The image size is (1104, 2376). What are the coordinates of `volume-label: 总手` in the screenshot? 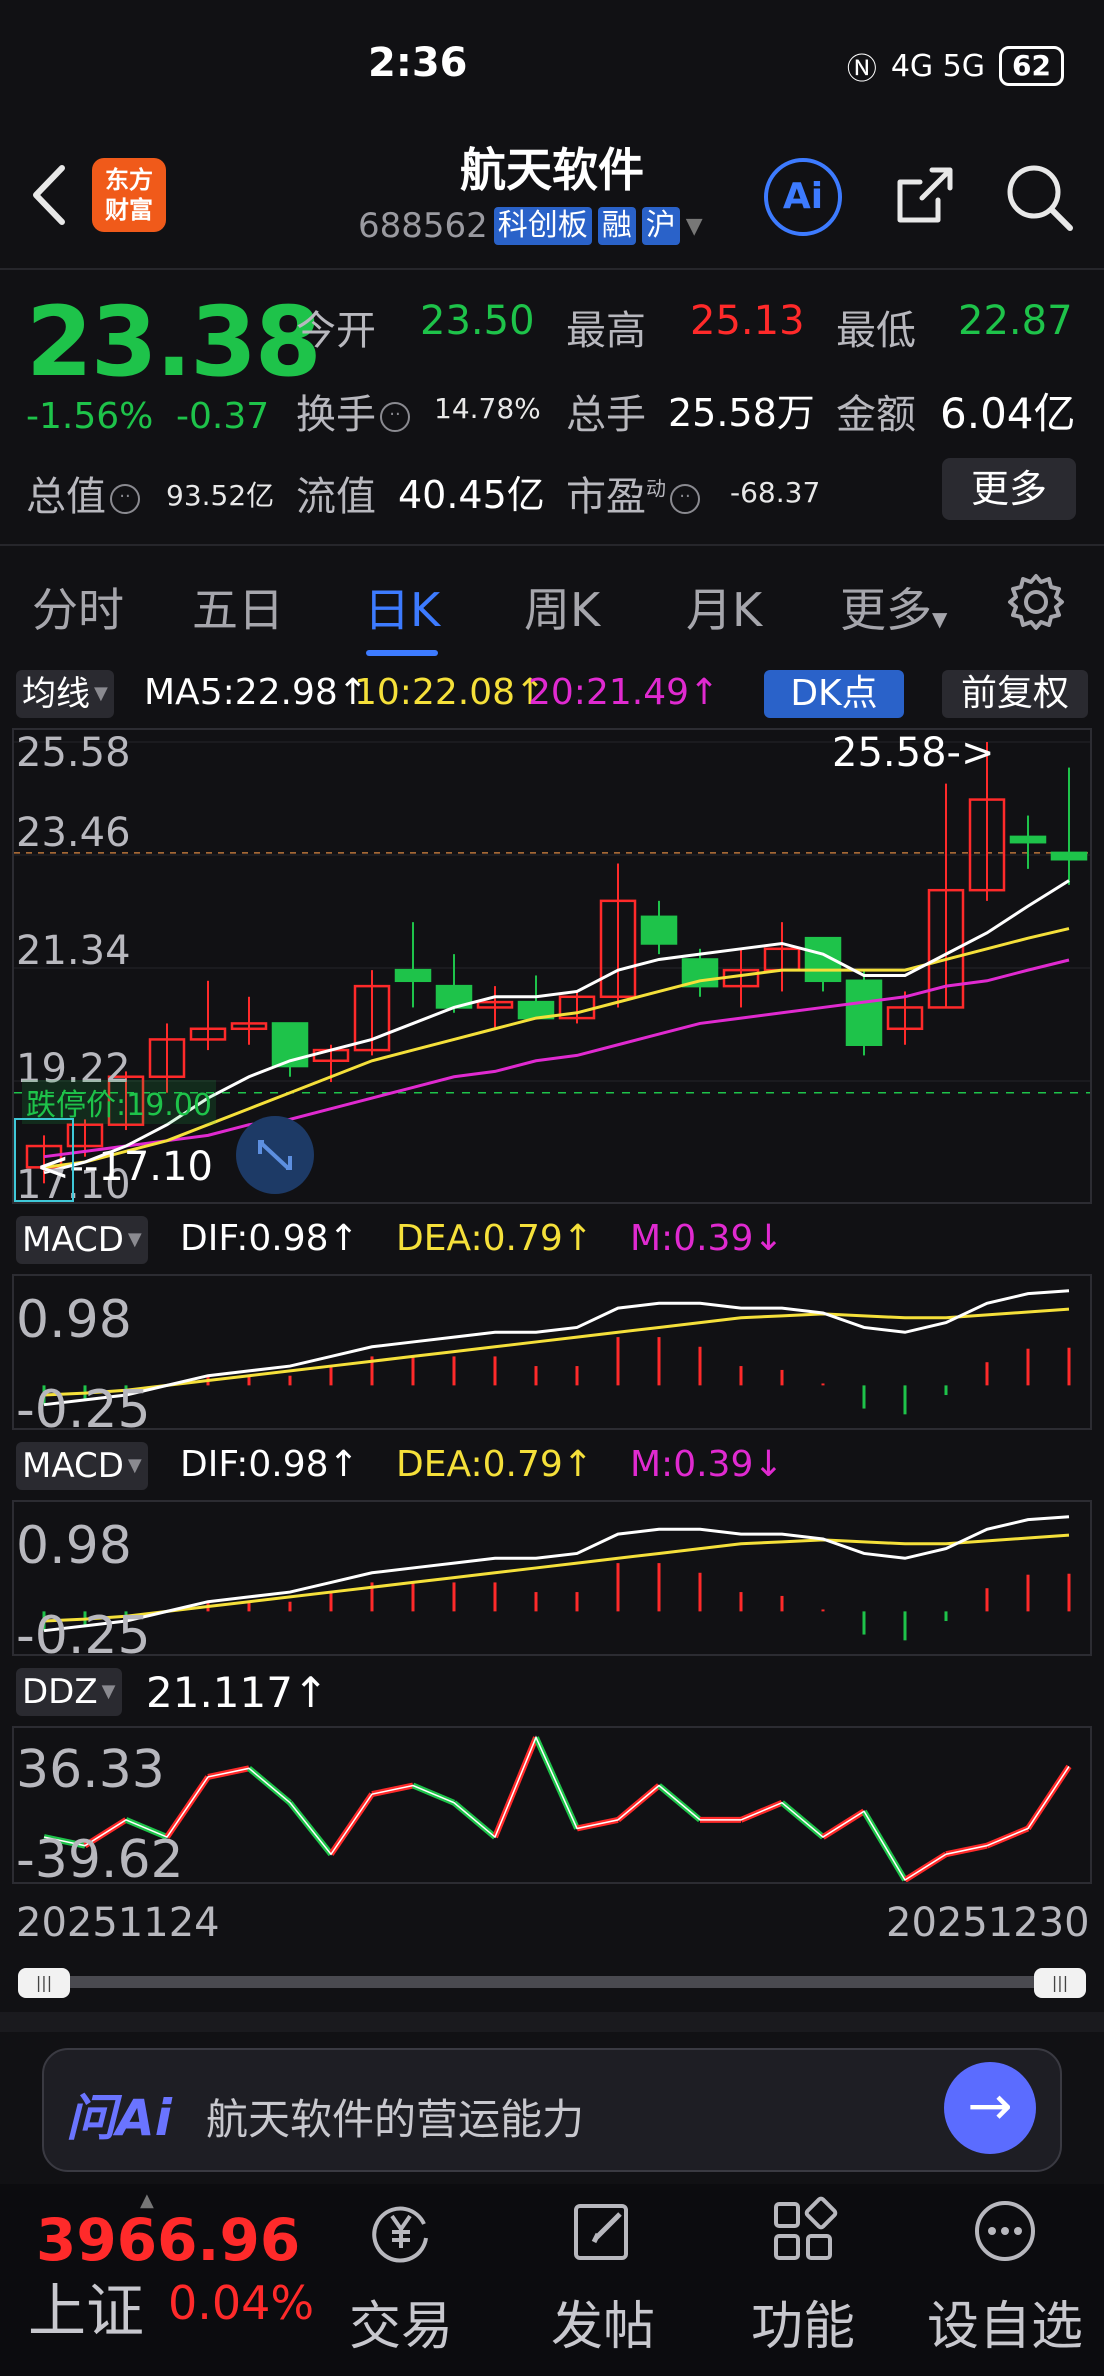 It's located at (606, 415).